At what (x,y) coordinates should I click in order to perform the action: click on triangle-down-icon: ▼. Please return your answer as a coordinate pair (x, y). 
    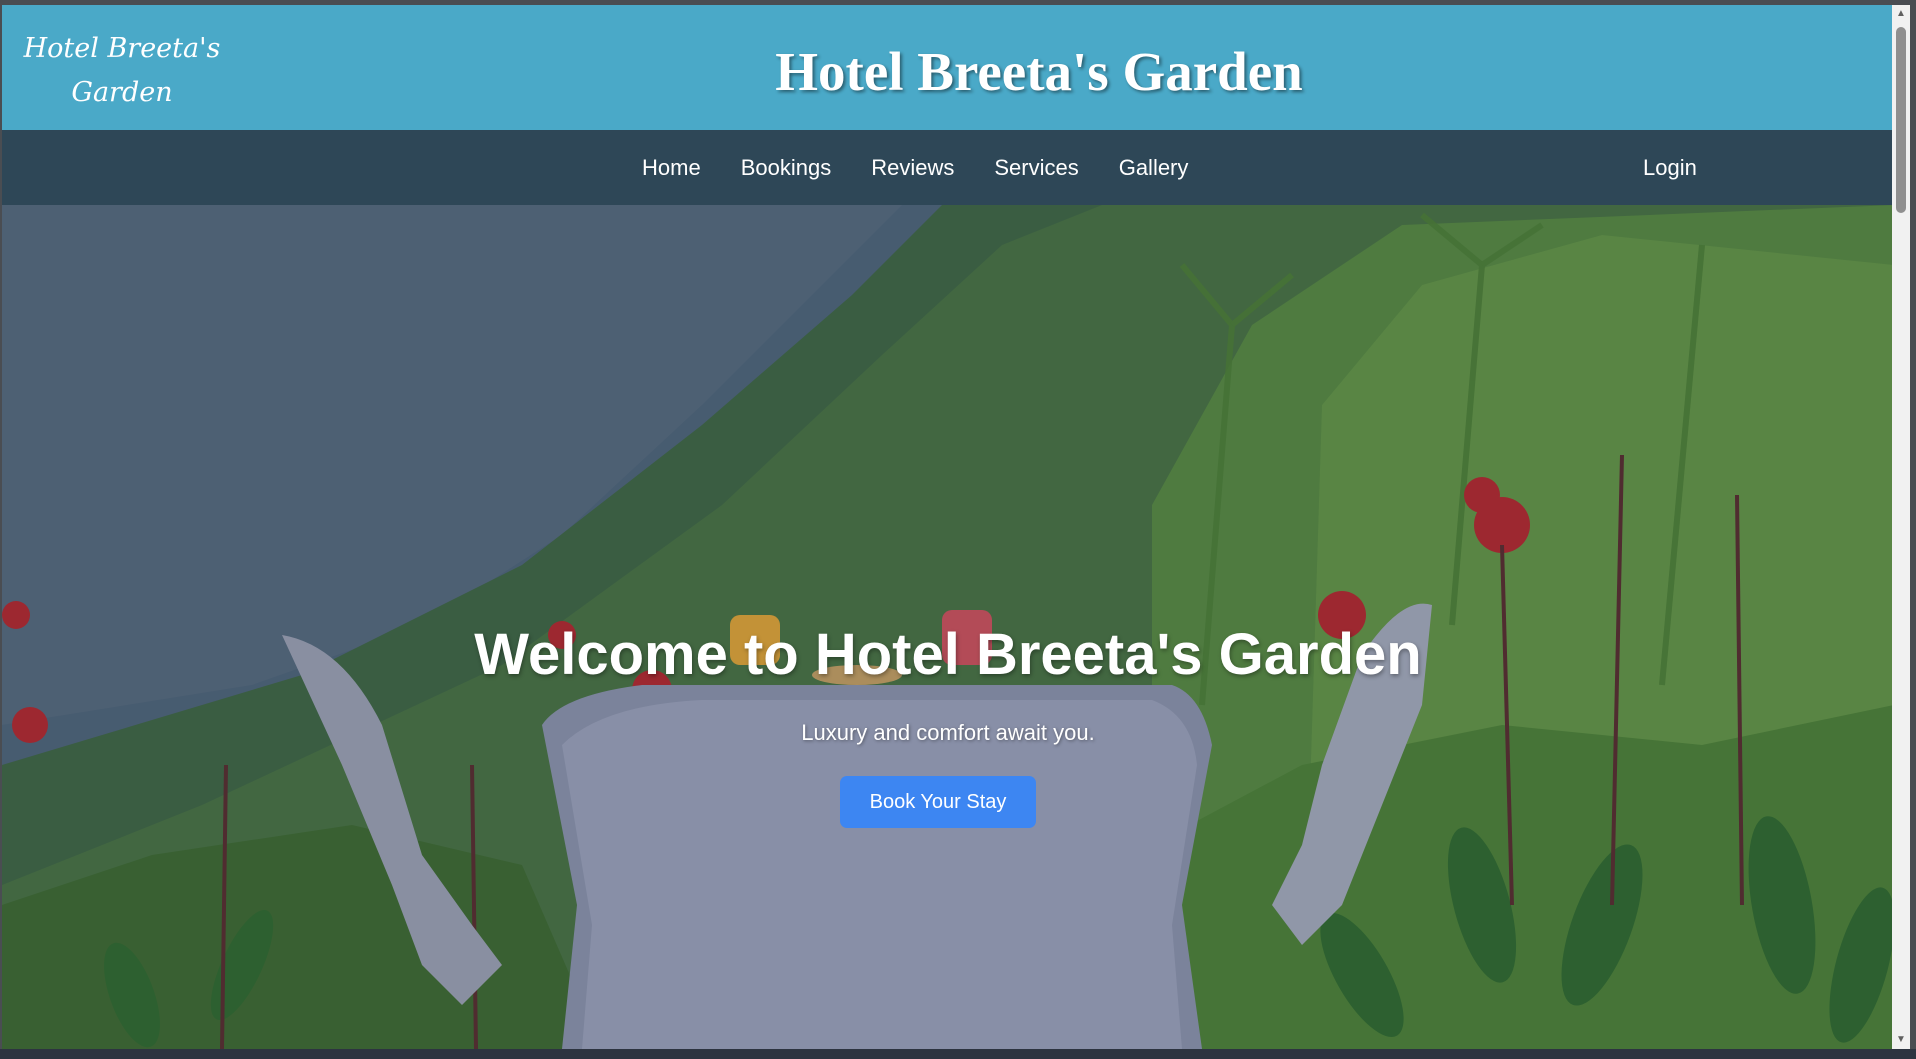
    Looking at the image, I should click on (1901, 1039).